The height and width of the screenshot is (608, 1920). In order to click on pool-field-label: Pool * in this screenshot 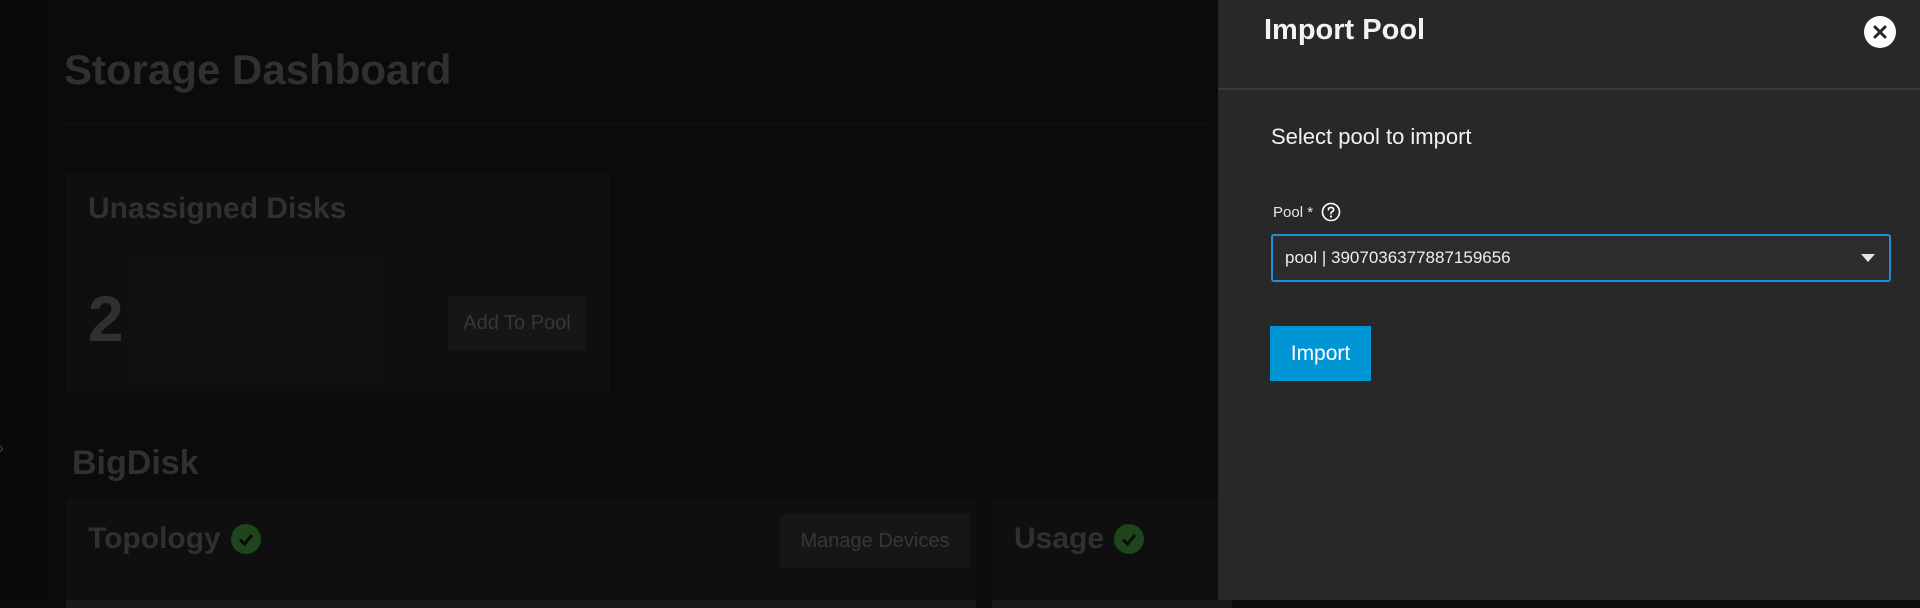, I will do `click(1293, 212)`.